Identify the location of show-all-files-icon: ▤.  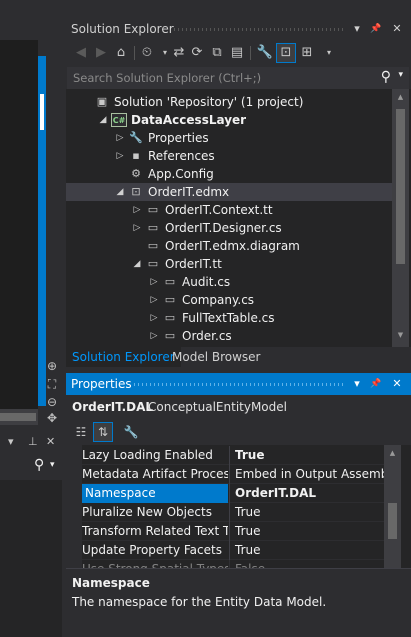
(237, 53).